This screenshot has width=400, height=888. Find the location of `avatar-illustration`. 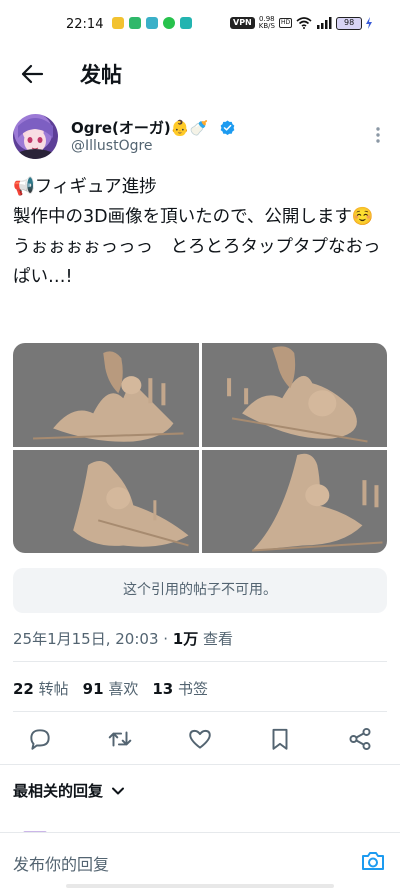

avatar-illustration is located at coordinates (35, 138).